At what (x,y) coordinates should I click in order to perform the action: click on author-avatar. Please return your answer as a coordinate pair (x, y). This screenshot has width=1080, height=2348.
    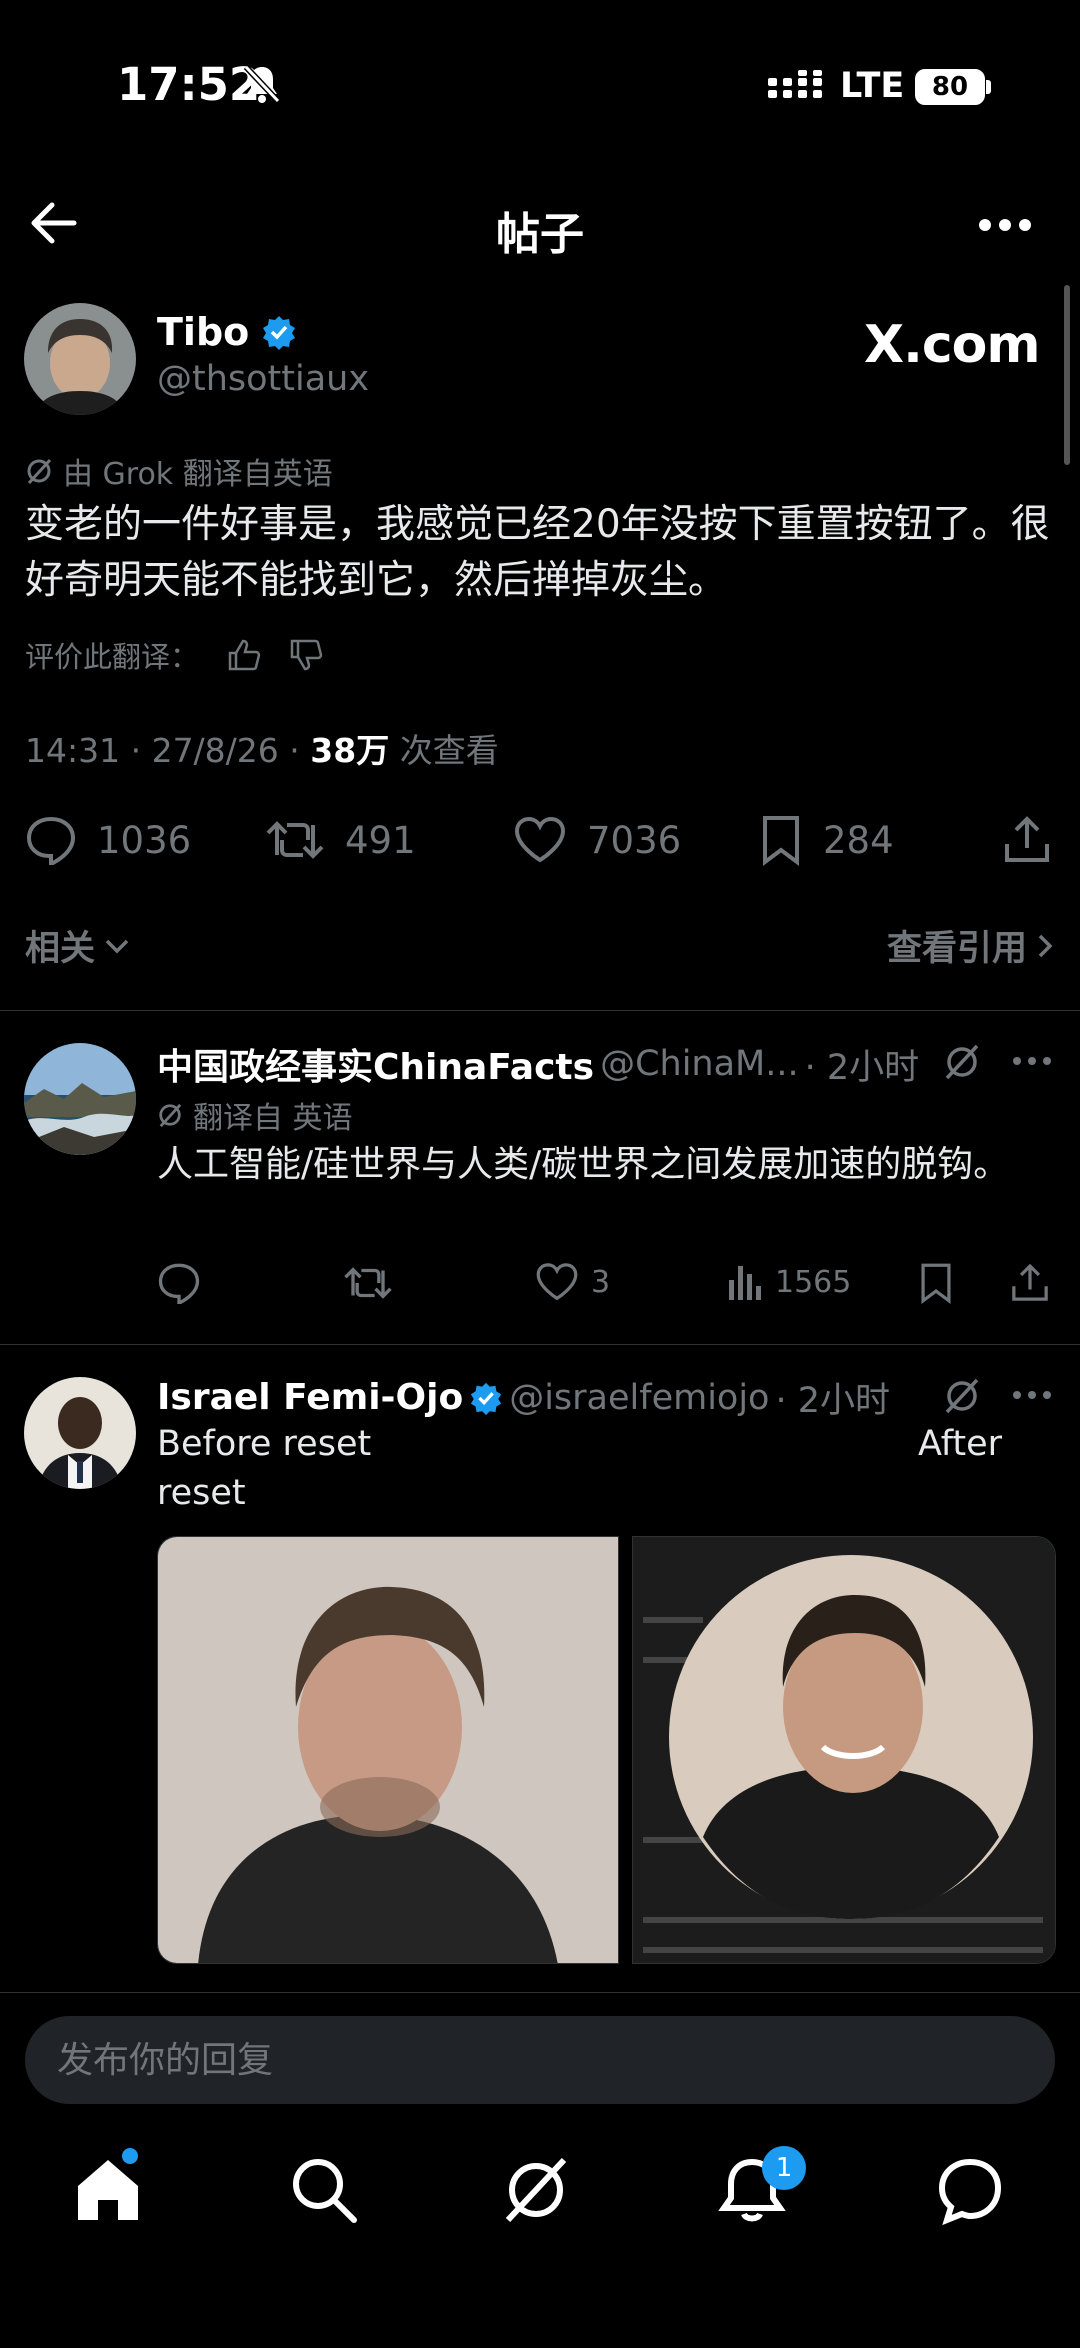
    Looking at the image, I should click on (80, 359).